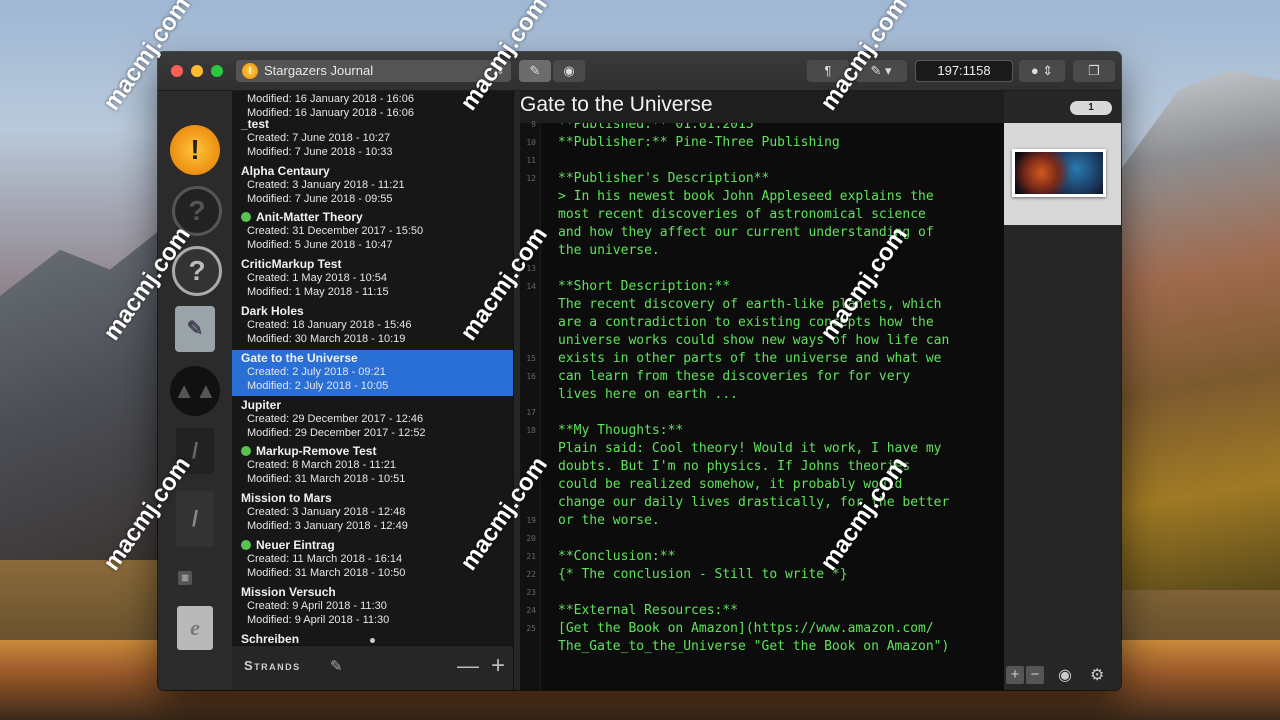 This screenshot has width=1280, height=720. What do you see at coordinates (318, 386) in the screenshot?
I see `entry-modified: Modified: 2 July 2018 - 10:05` at bounding box center [318, 386].